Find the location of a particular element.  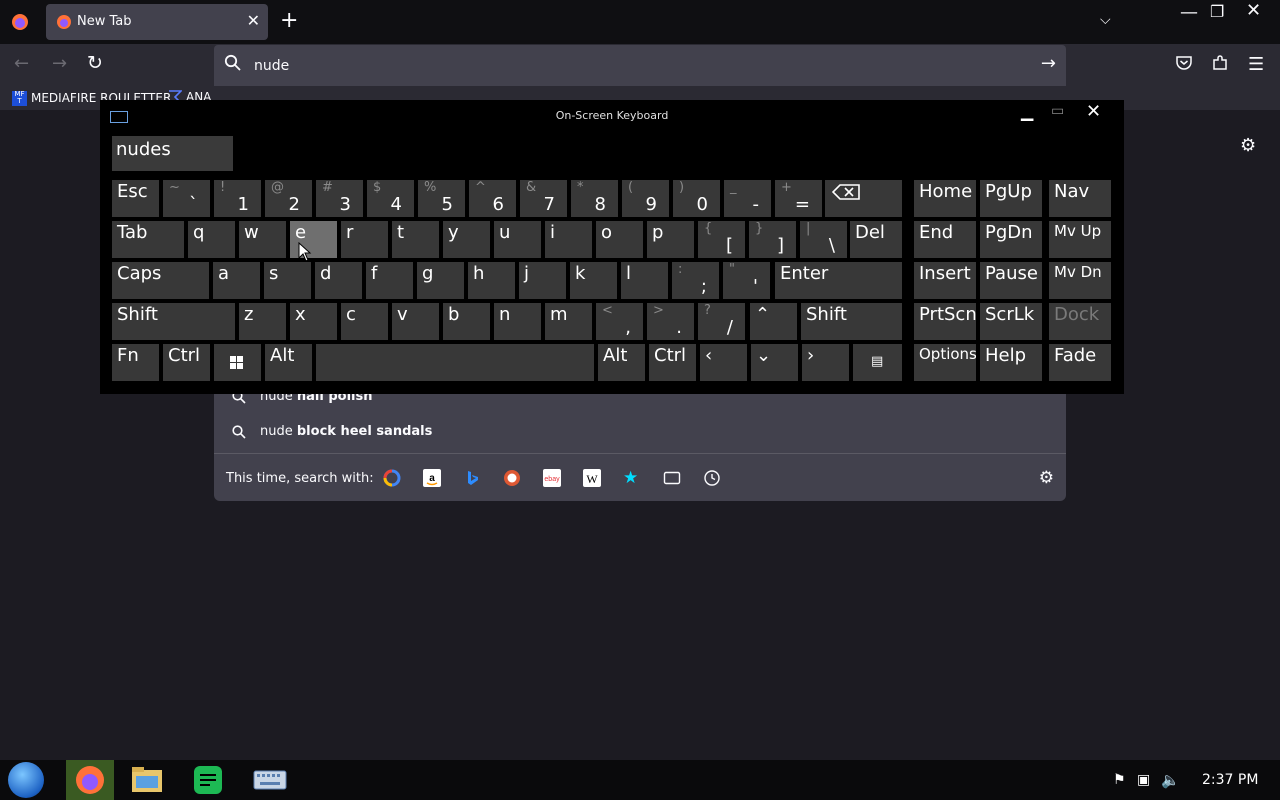

key-space is located at coordinates (455, 362).